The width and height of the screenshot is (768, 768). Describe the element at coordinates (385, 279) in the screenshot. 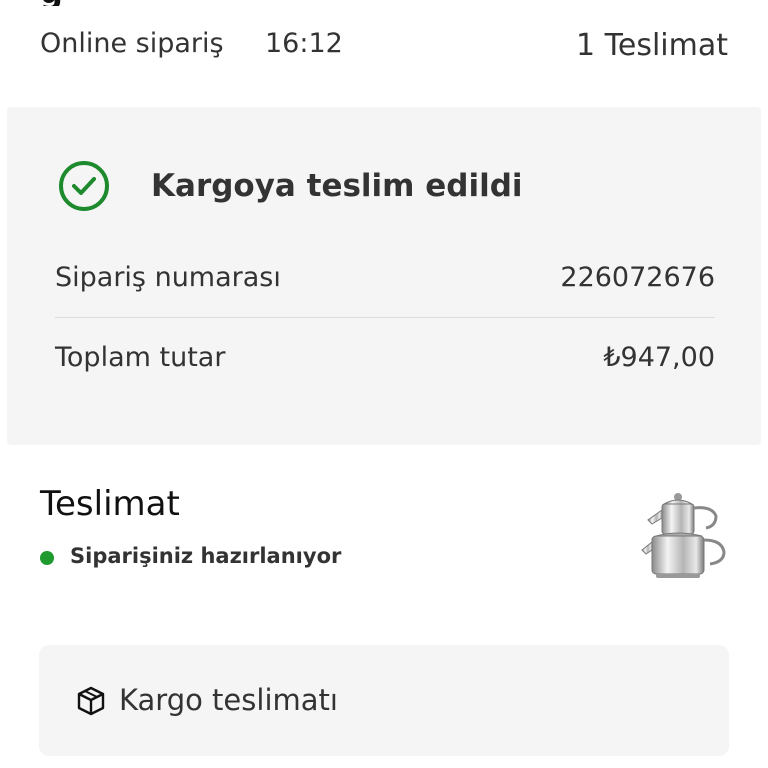

I see `order-number-row: Sipariş numarası 226072676` at that location.